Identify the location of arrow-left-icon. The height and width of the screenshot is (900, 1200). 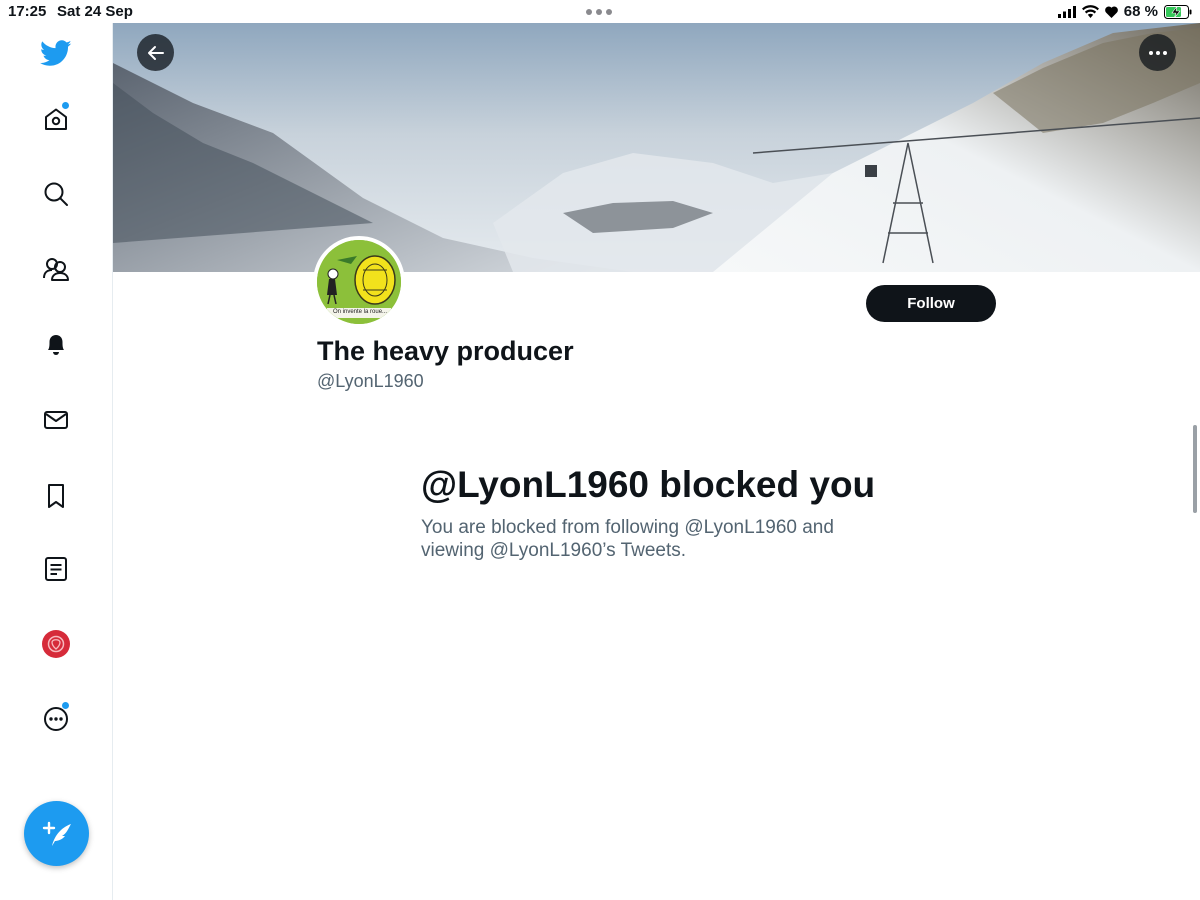
(155, 52).